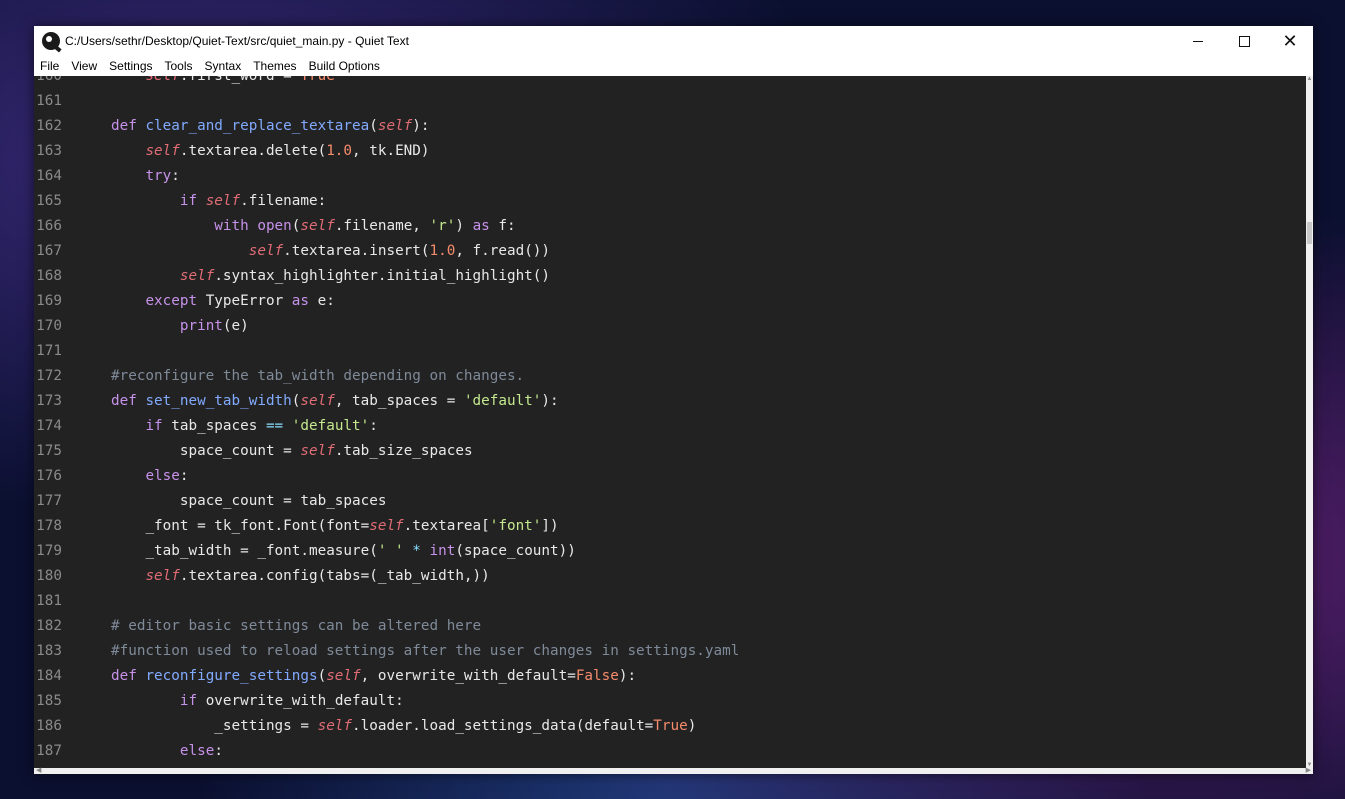 Image resolution: width=1345 pixels, height=799 pixels. What do you see at coordinates (515, 526) in the screenshot?
I see `code-token: 'font'` at bounding box center [515, 526].